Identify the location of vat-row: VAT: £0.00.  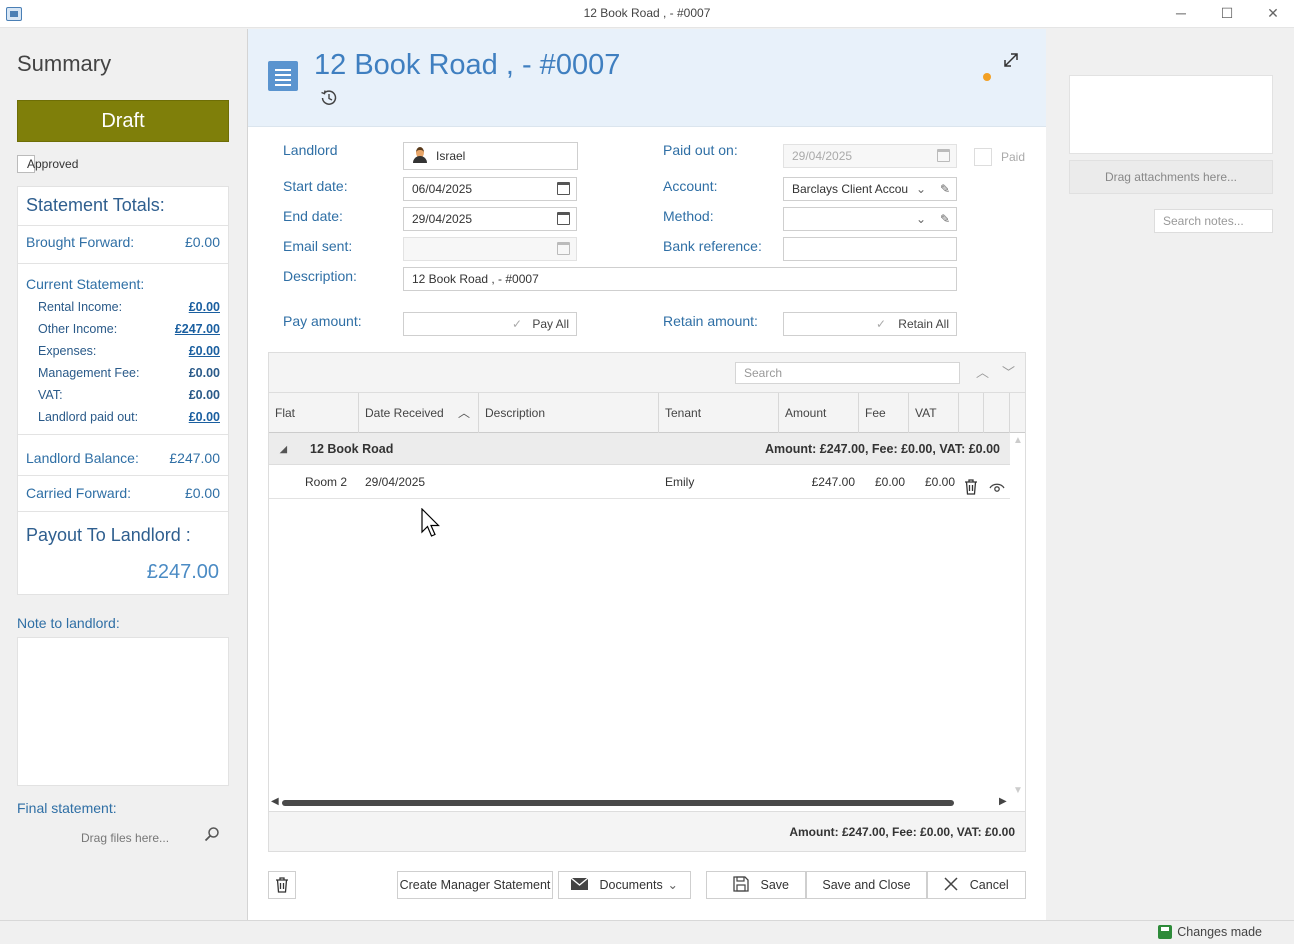
(129, 395).